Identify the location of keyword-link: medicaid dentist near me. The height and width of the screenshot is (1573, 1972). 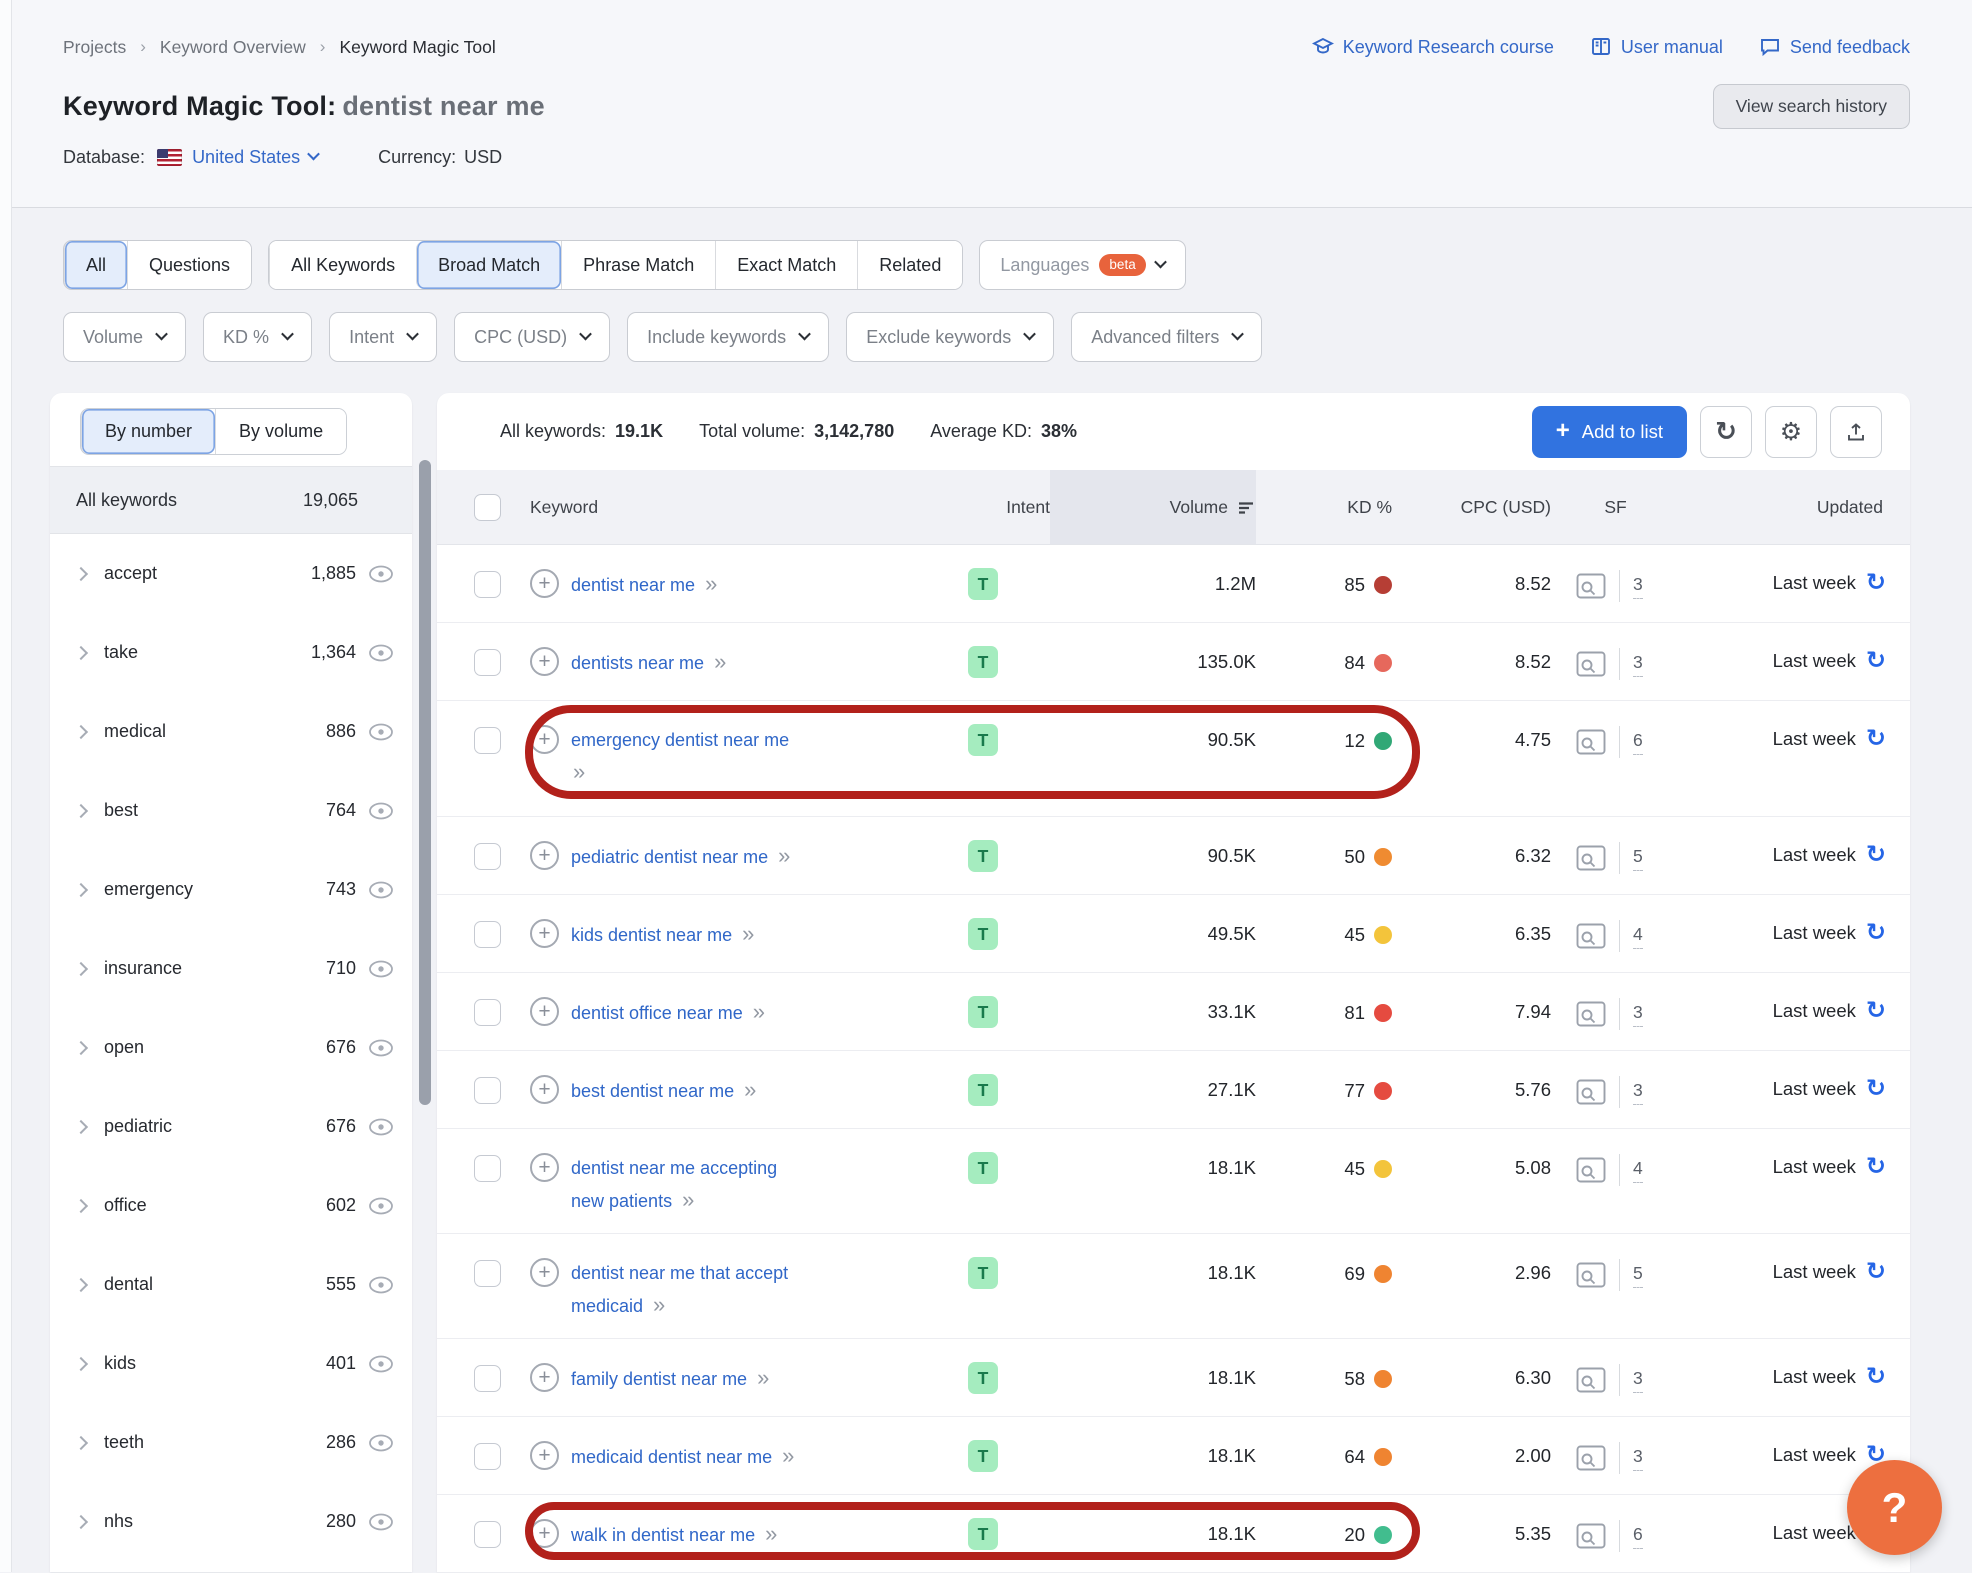
(671, 1457).